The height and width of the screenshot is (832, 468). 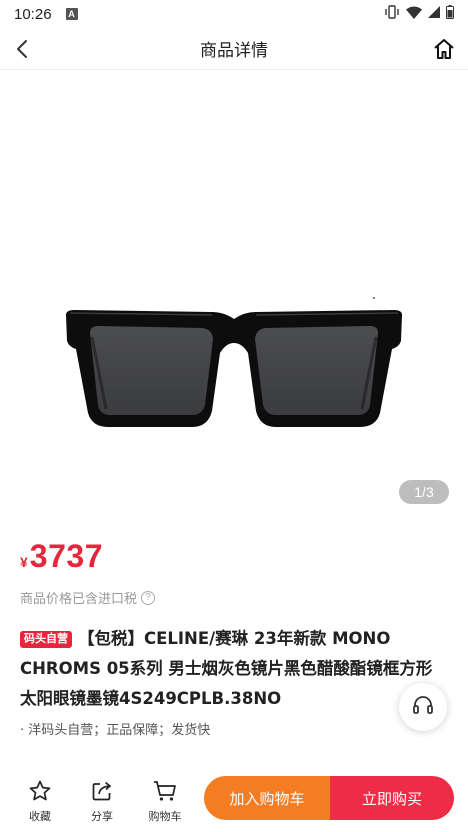 I want to click on customer-service-button, so click(x=423, y=707).